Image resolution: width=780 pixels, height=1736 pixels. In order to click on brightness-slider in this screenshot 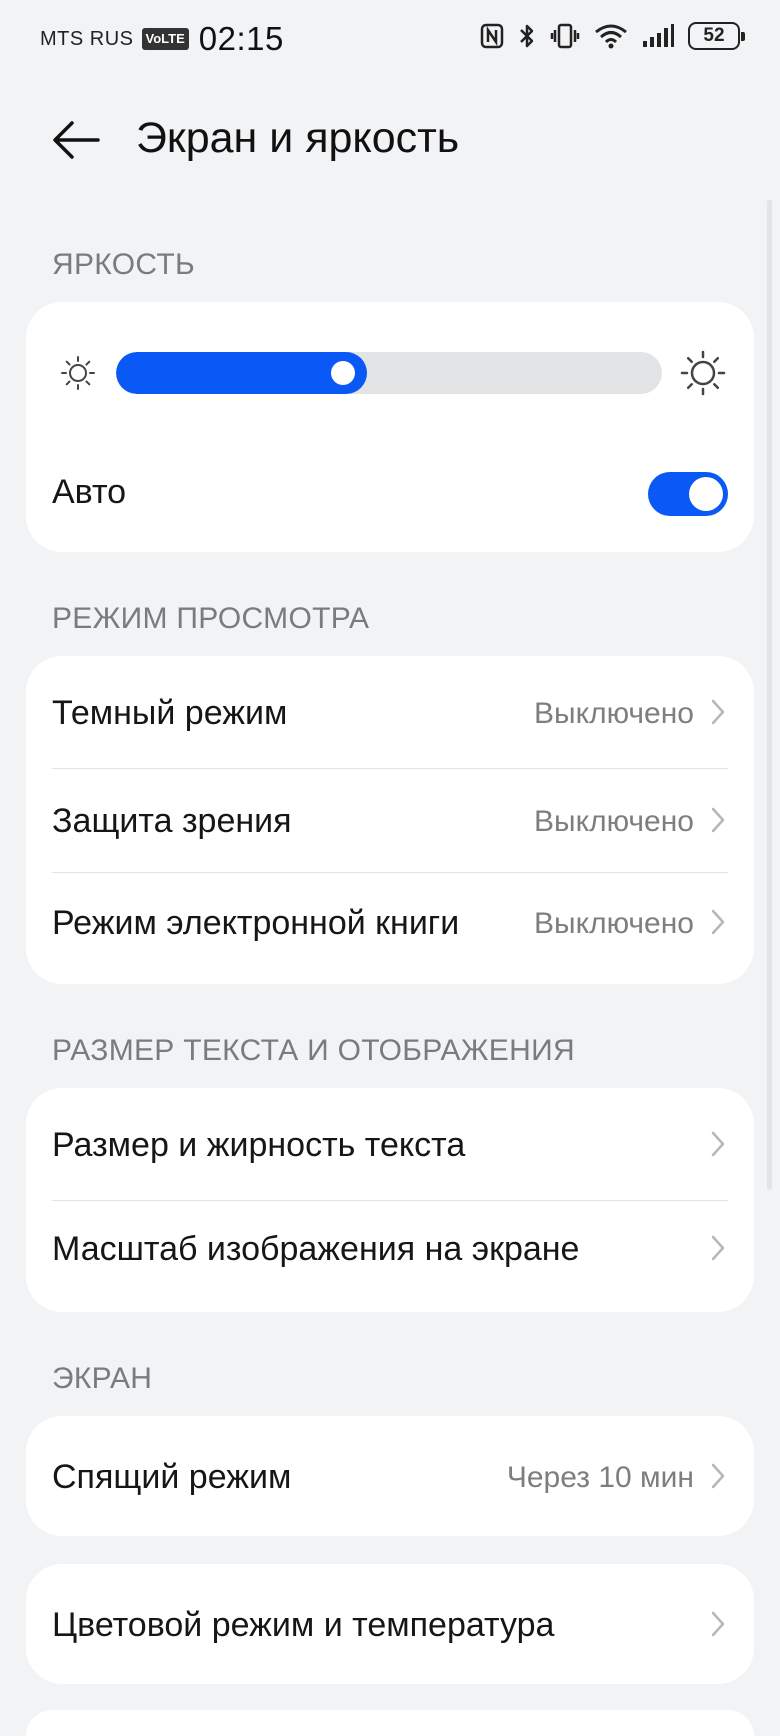, I will do `click(389, 373)`.